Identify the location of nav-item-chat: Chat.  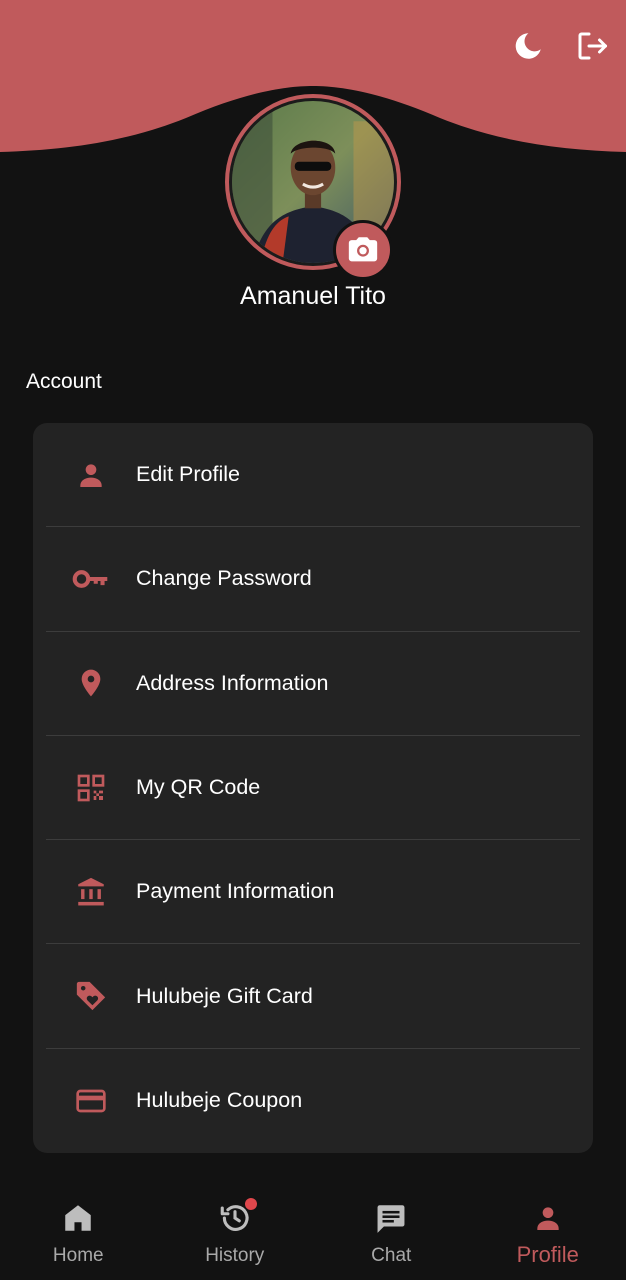
(391, 1230).